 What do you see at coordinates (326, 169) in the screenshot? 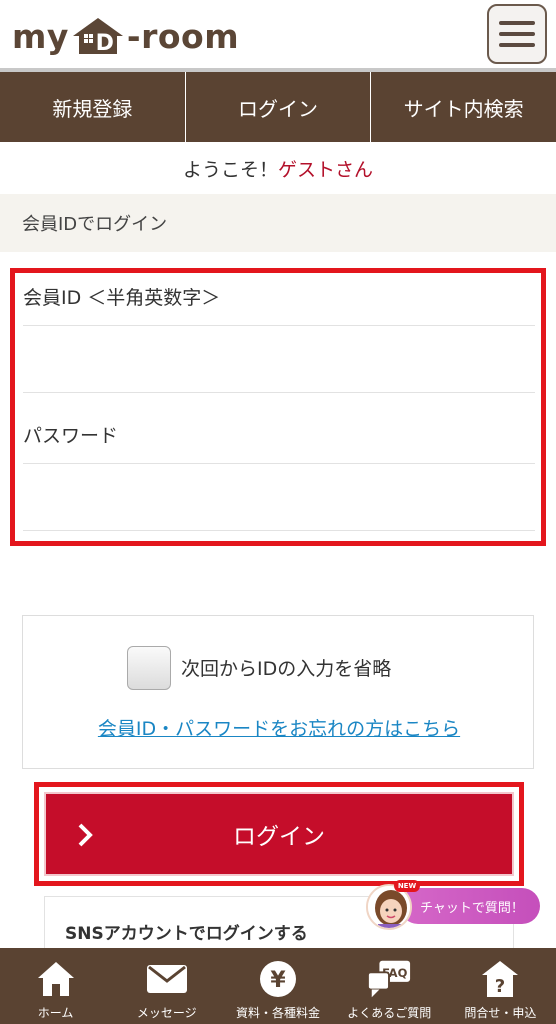
I see `guest-name: ゲストさん` at bounding box center [326, 169].